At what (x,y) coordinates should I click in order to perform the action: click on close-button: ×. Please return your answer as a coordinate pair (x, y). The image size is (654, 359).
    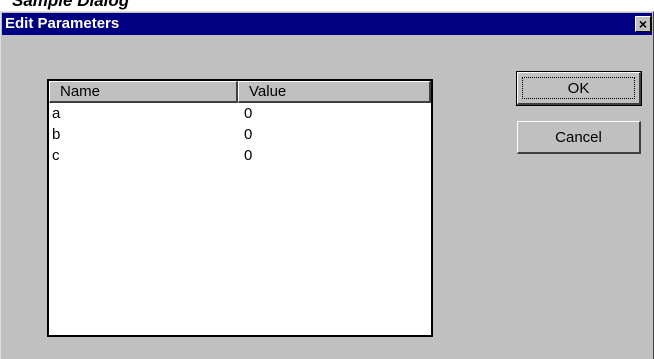
    Looking at the image, I should click on (643, 24).